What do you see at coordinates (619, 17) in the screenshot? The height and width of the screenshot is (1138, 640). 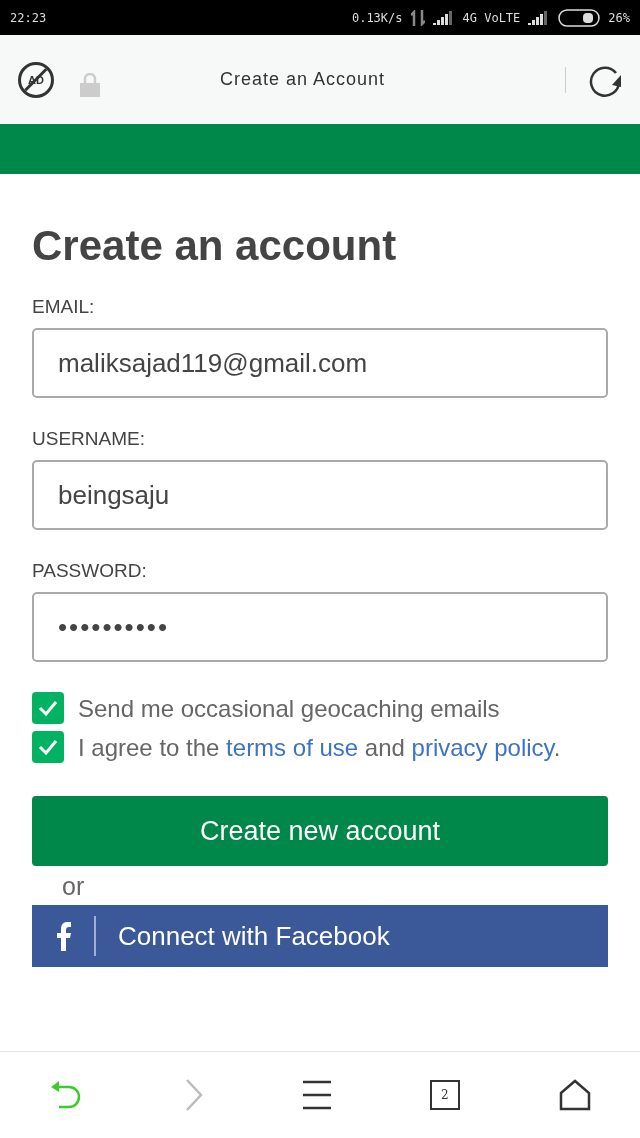 I see `battery-percent: 26%` at bounding box center [619, 17].